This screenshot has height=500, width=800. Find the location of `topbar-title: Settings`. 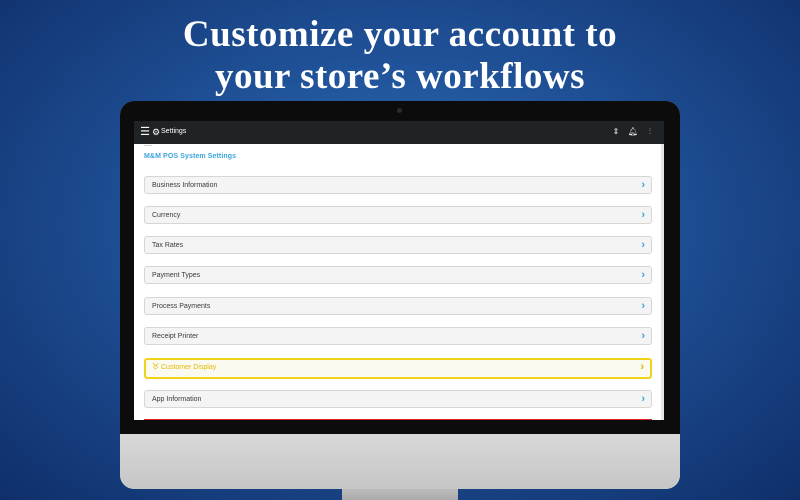

topbar-title: Settings is located at coordinates (174, 131).